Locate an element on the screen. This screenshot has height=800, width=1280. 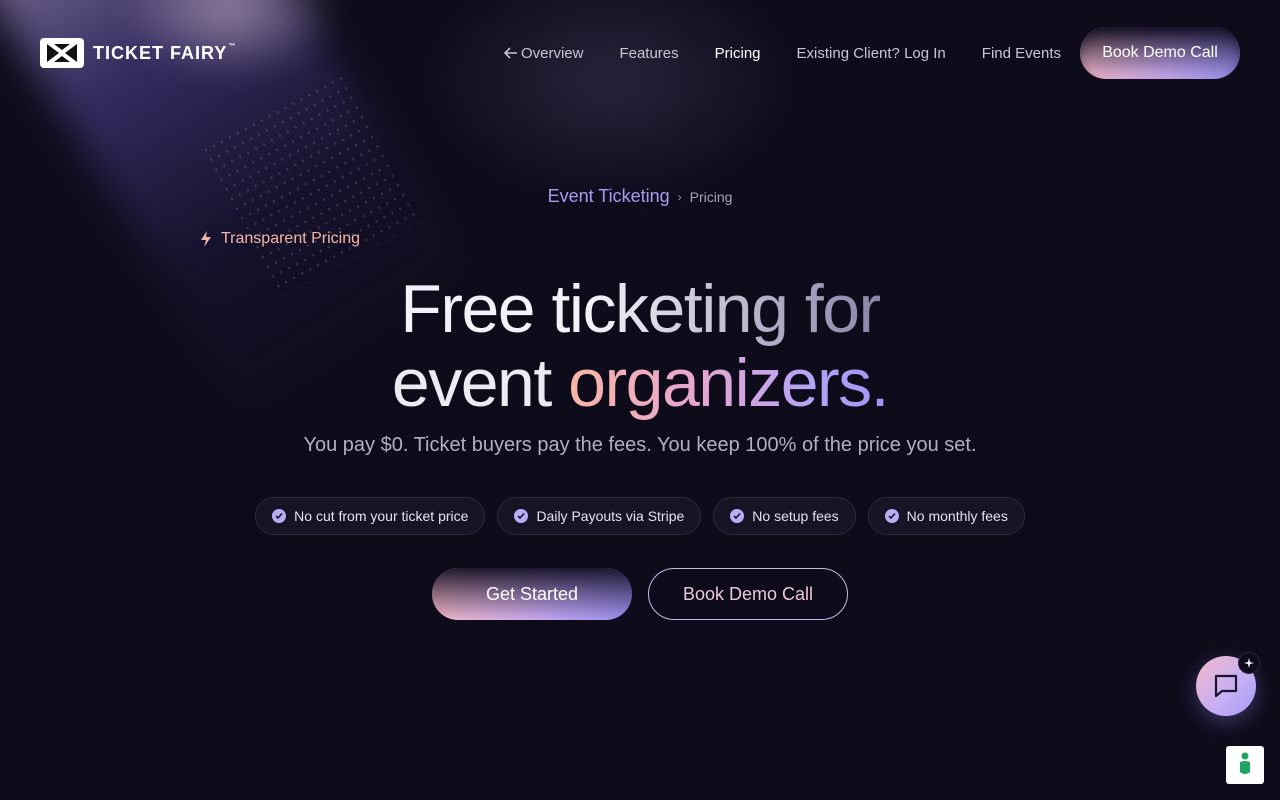
book-demo-call-button-header: Book Demo Call is located at coordinates (1160, 53).